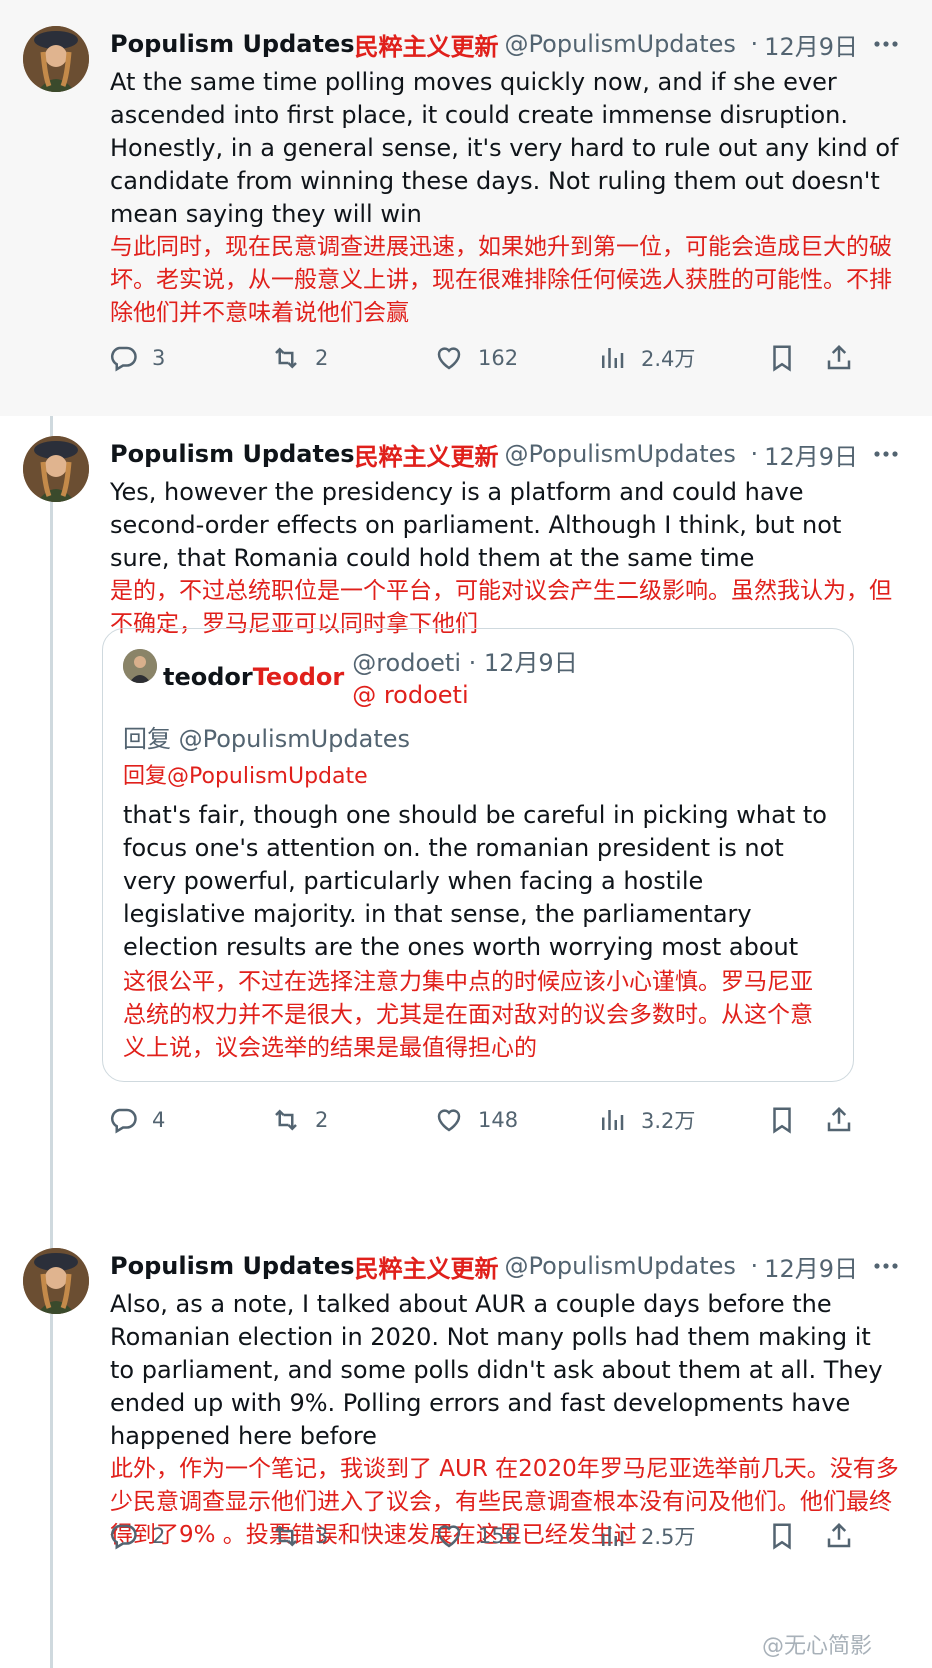 This screenshot has width=932, height=1668. What do you see at coordinates (208, 677) in the screenshot?
I see `quoted-author-name: teodor` at bounding box center [208, 677].